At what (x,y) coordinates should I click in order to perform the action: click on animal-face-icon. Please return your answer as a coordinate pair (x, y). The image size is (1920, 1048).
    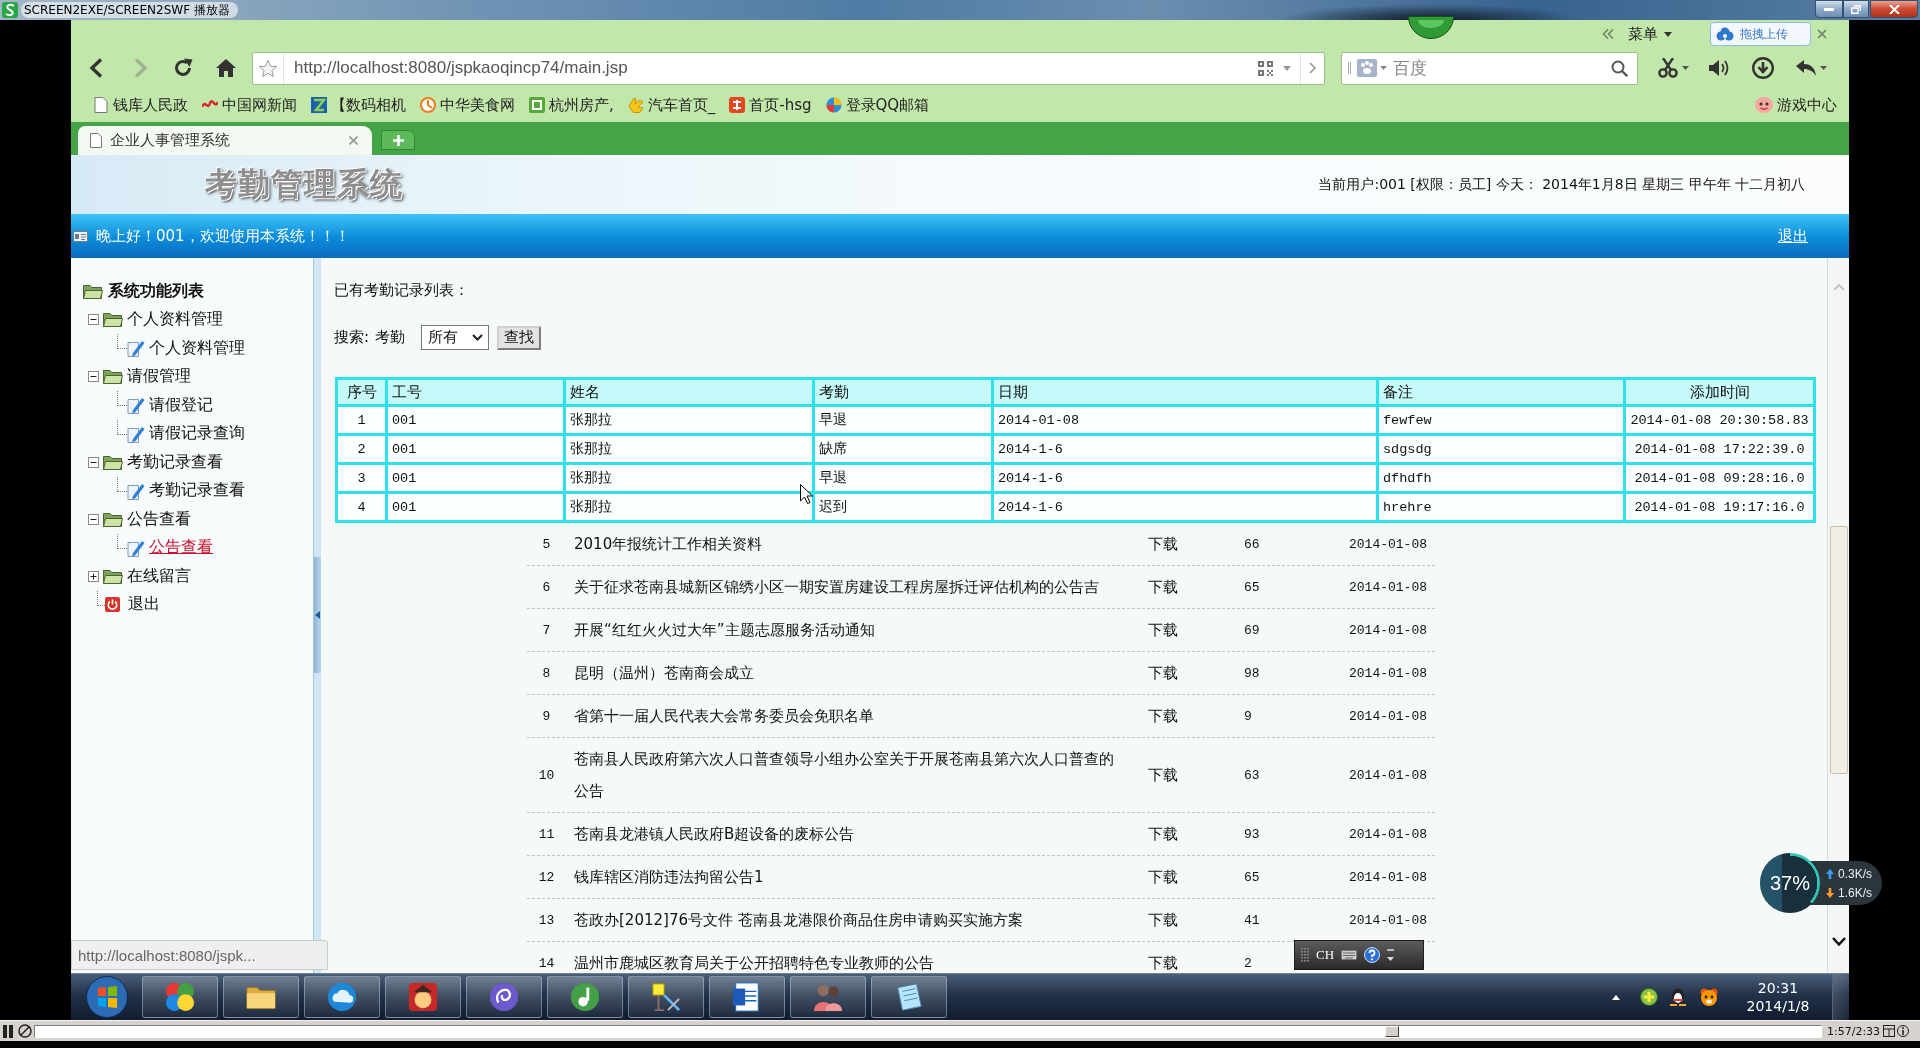
    Looking at the image, I should click on (1709, 997).